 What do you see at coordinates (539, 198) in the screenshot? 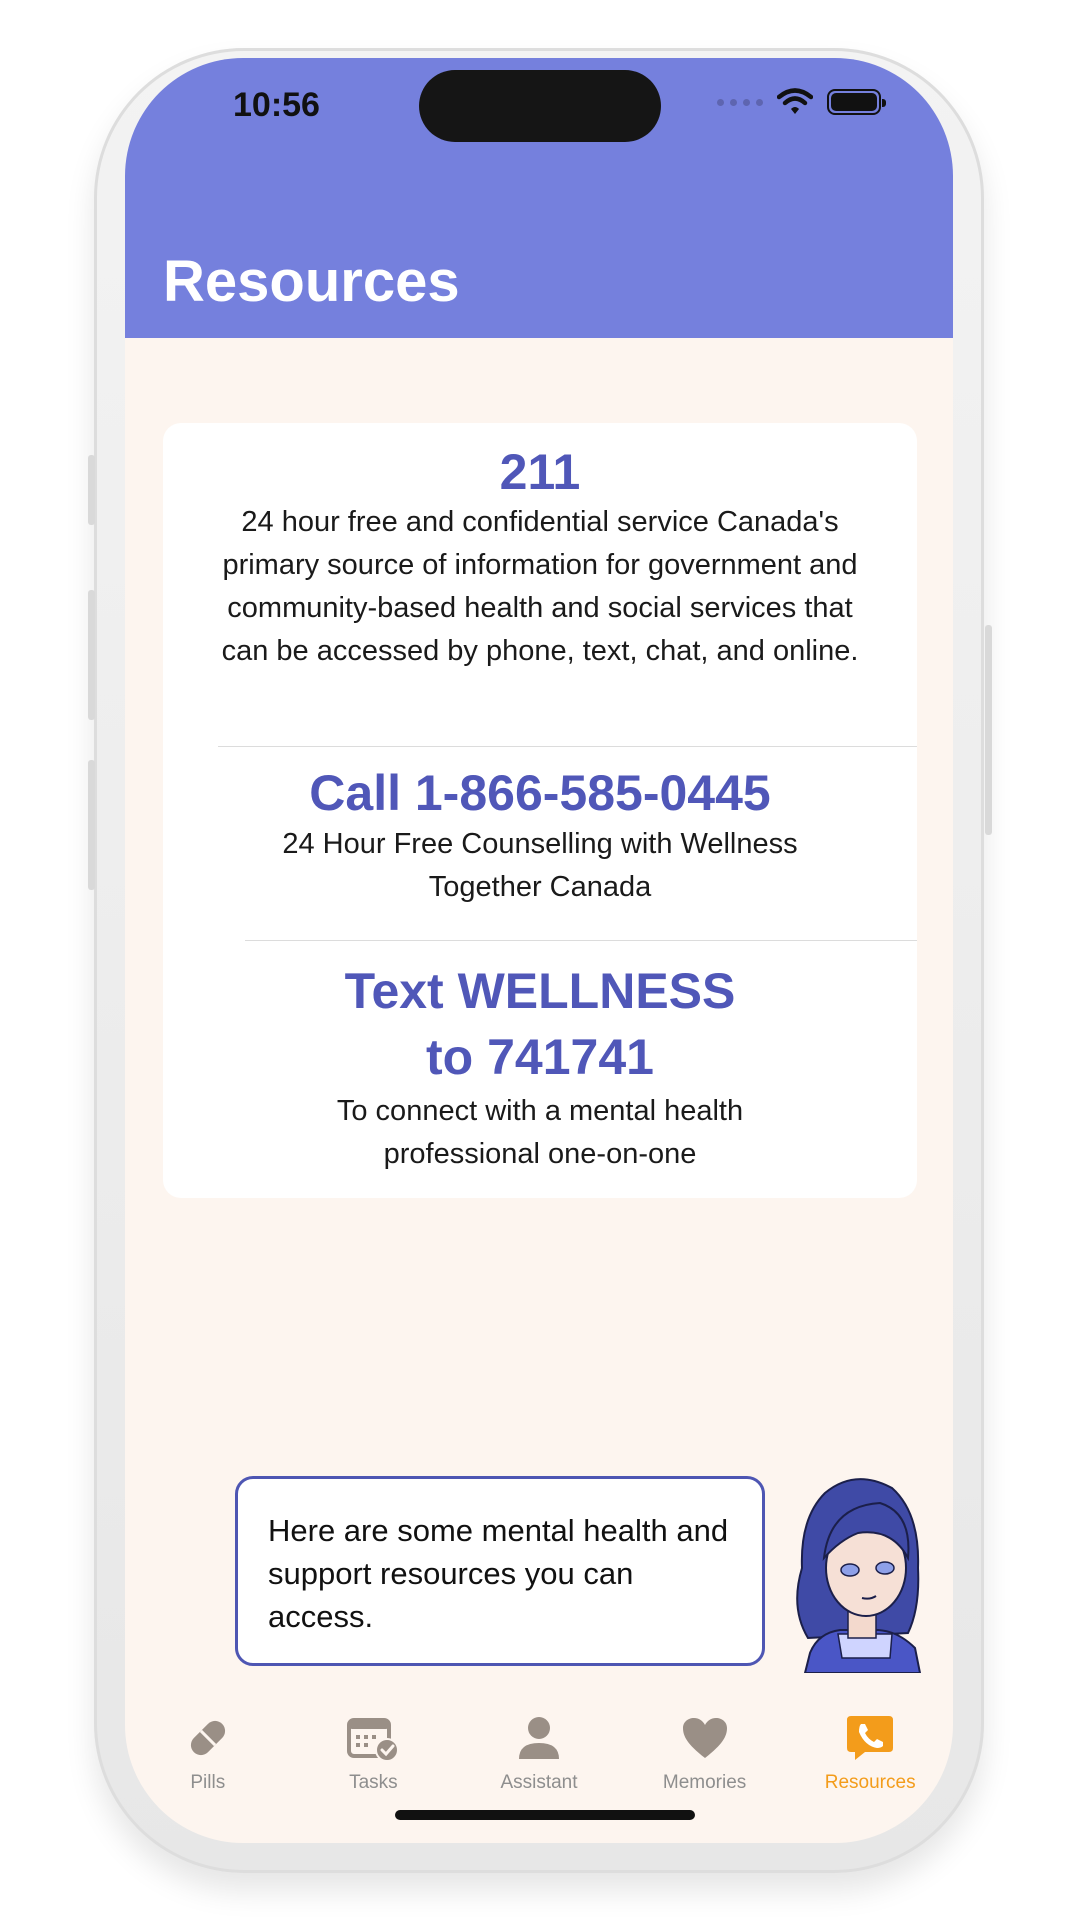
I see `header-bar: 10:56 Resources` at bounding box center [539, 198].